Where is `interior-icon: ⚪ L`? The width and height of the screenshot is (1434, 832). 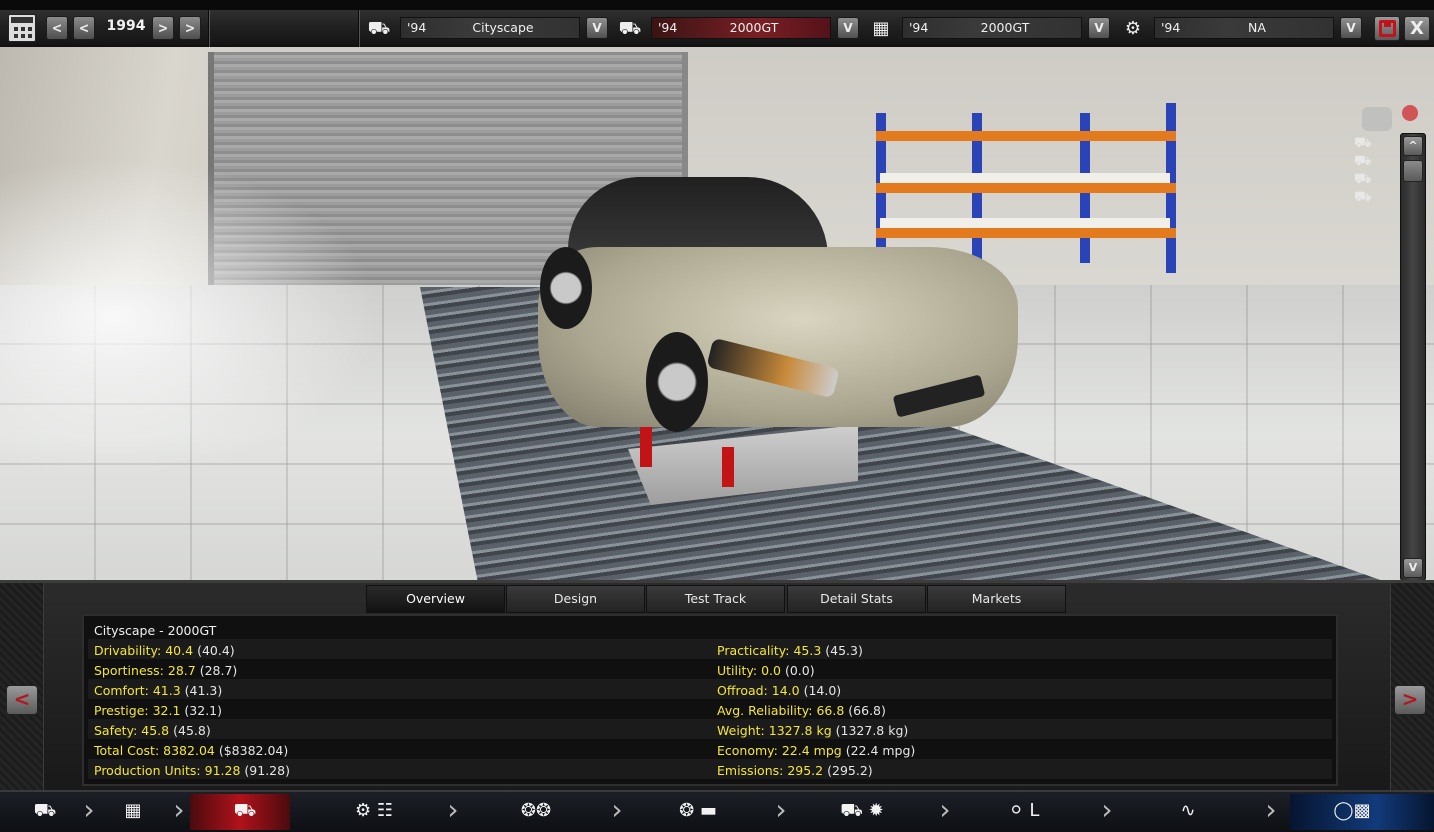 interior-icon: ⚪ L is located at coordinates (1024, 811).